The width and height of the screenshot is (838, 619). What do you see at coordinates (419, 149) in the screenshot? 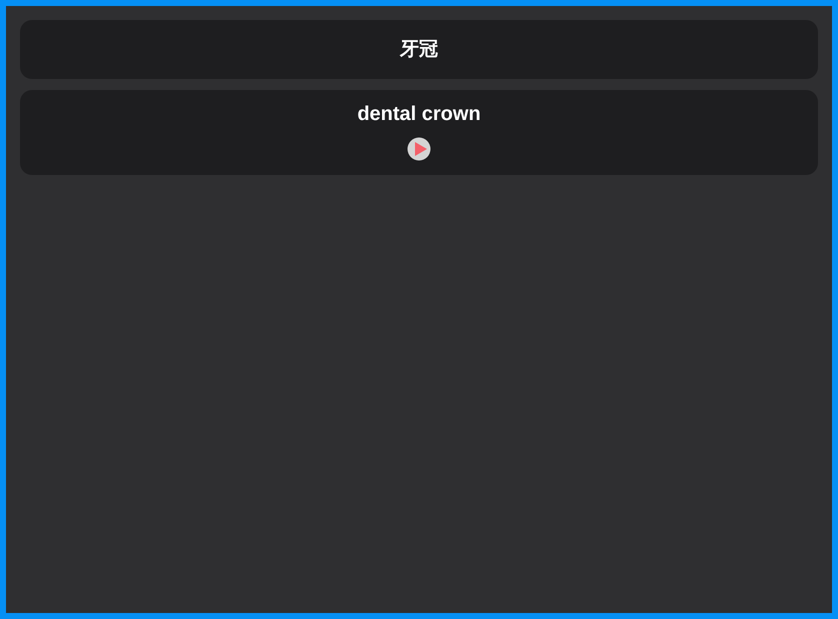
I see `play-button` at bounding box center [419, 149].